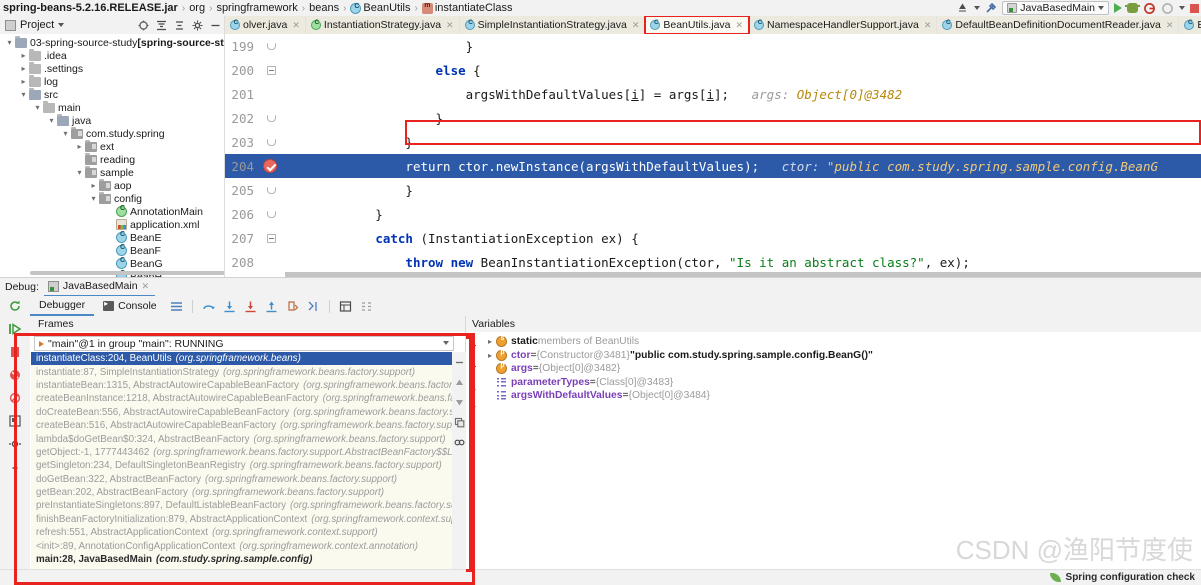 The width and height of the screenshot is (1201, 585). What do you see at coordinates (112, 146) in the screenshot?
I see `tree-node-ext: ▸ ext` at bounding box center [112, 146].